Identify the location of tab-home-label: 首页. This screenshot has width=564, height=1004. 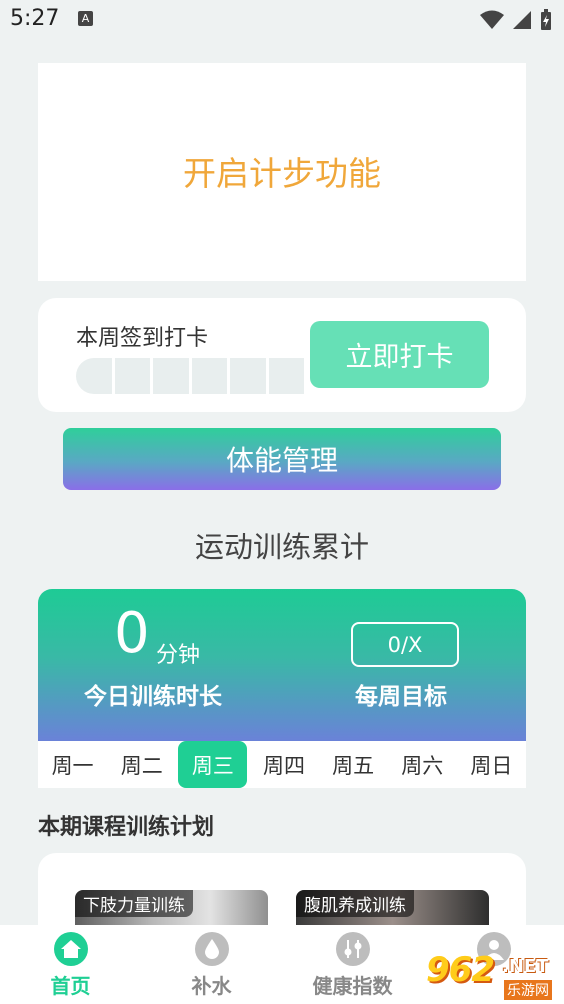
(70, 986).